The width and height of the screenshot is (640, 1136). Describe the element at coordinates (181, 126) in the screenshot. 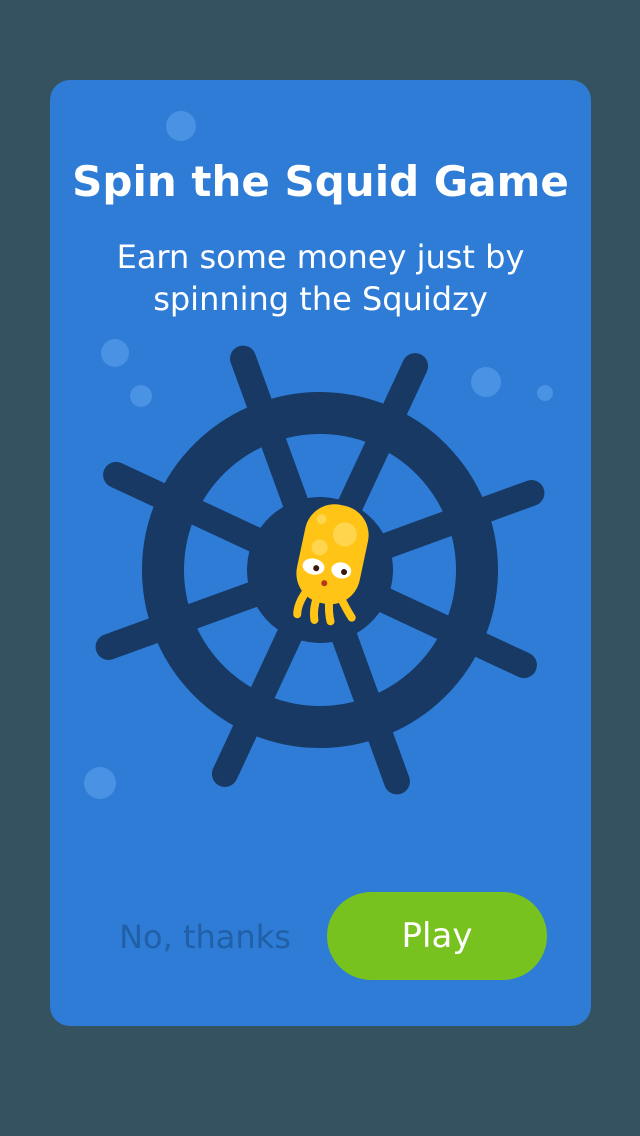

I see `bubble-decoration` at that location.